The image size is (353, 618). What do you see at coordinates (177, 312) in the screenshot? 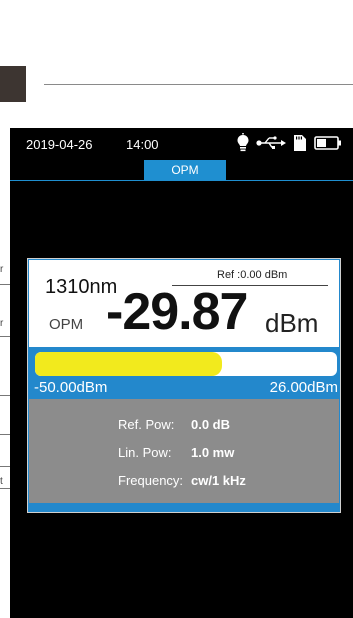
I see `power-value: -29.87` at bounding box center [177, 312].